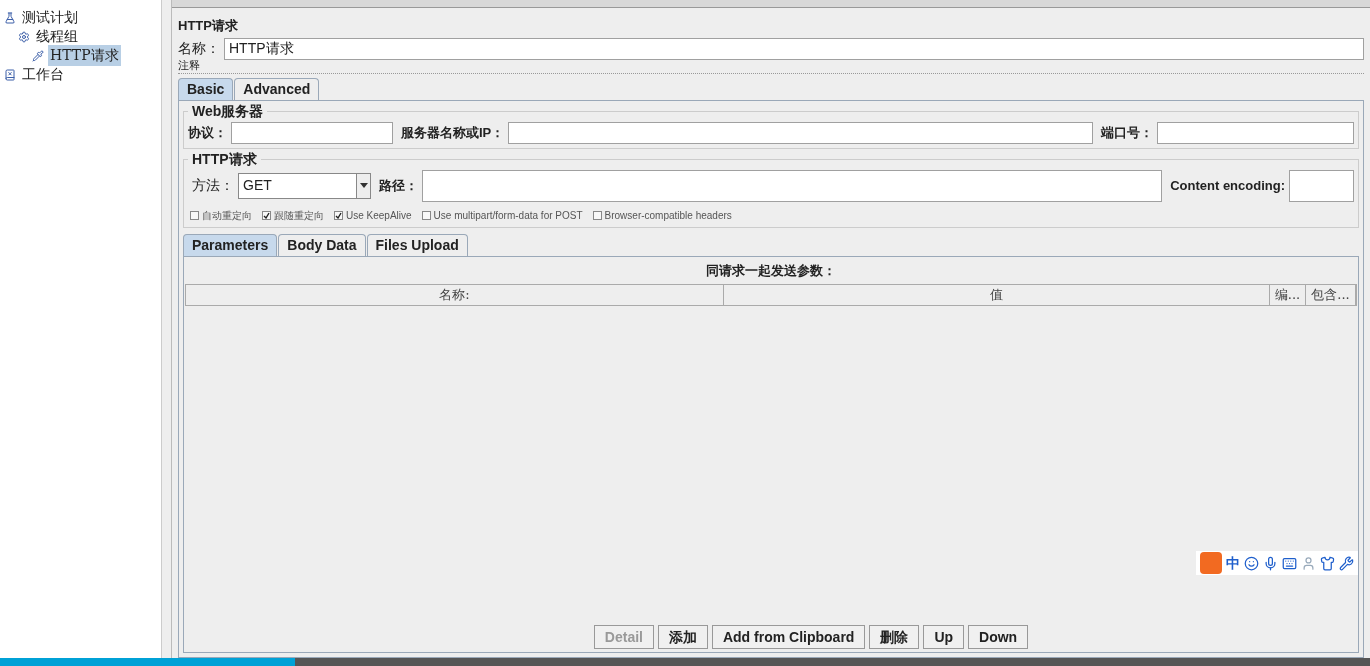  Describe the element at coordinates (771, 270) in the screenshot. I see `table-caption: 同请求一起发送参数：` at that location.